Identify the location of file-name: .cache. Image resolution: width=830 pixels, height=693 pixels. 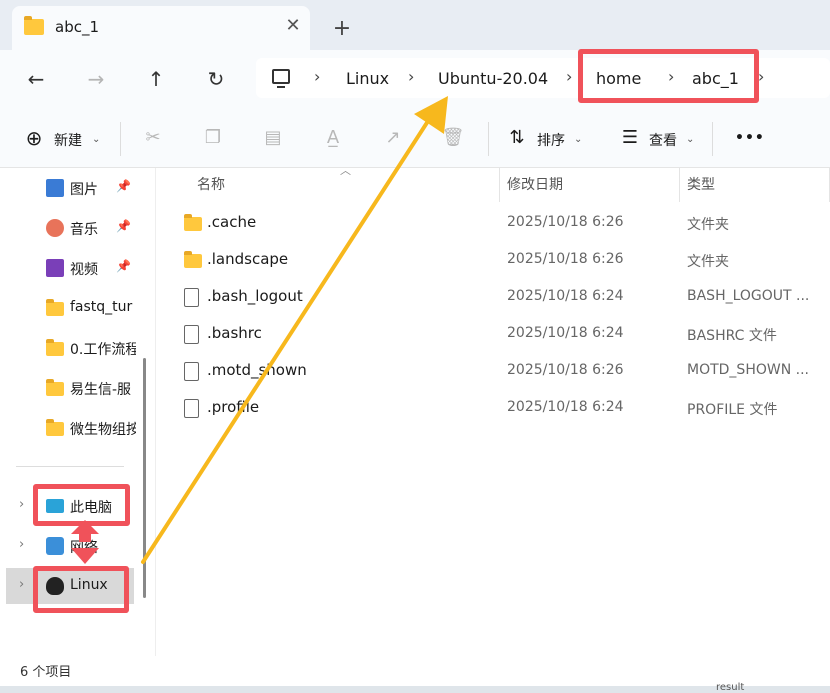
(232, 222).